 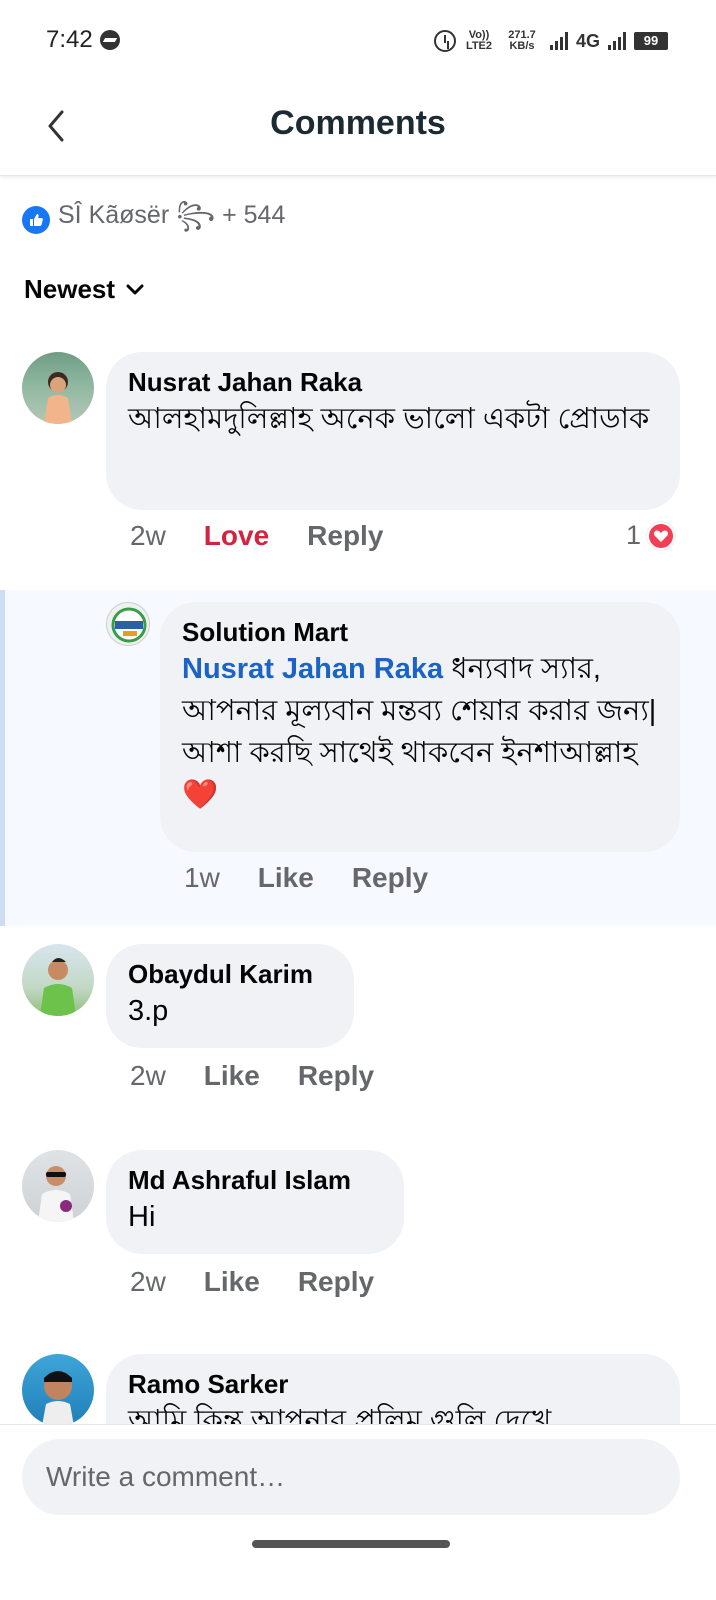 I want to click on comment-author: Md Ashraful Islam, so click(x=255, y=1180).